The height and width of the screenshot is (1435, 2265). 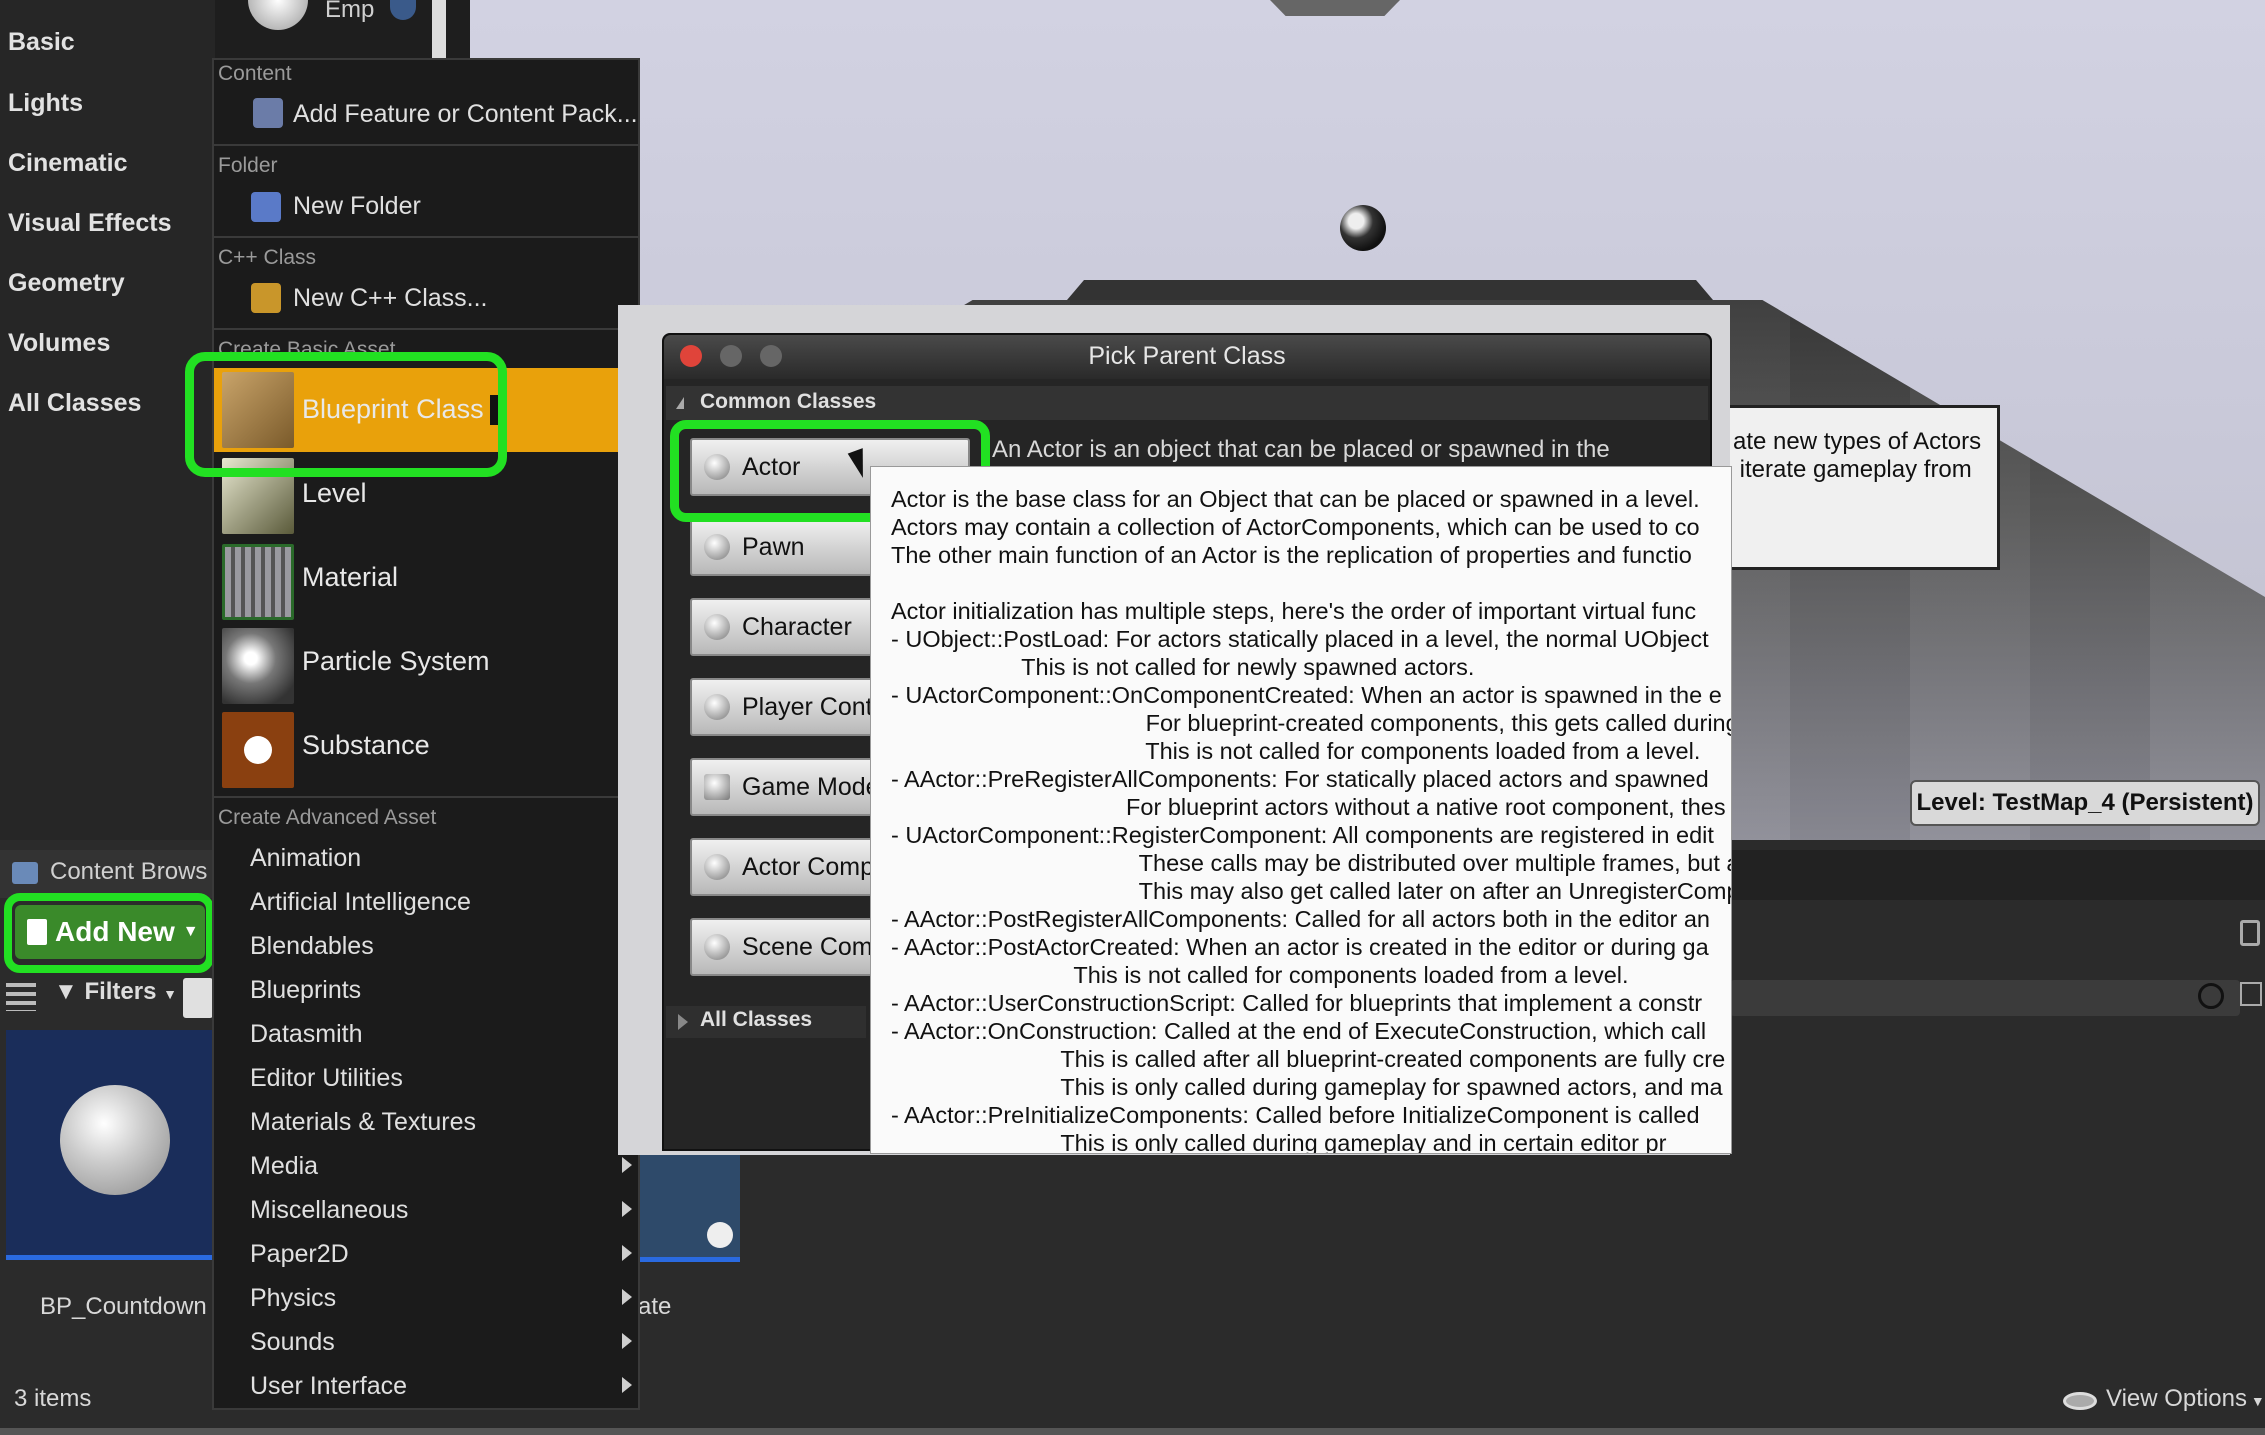 I want to click on add-new-highlight-outline, so click(x=109, y=933).